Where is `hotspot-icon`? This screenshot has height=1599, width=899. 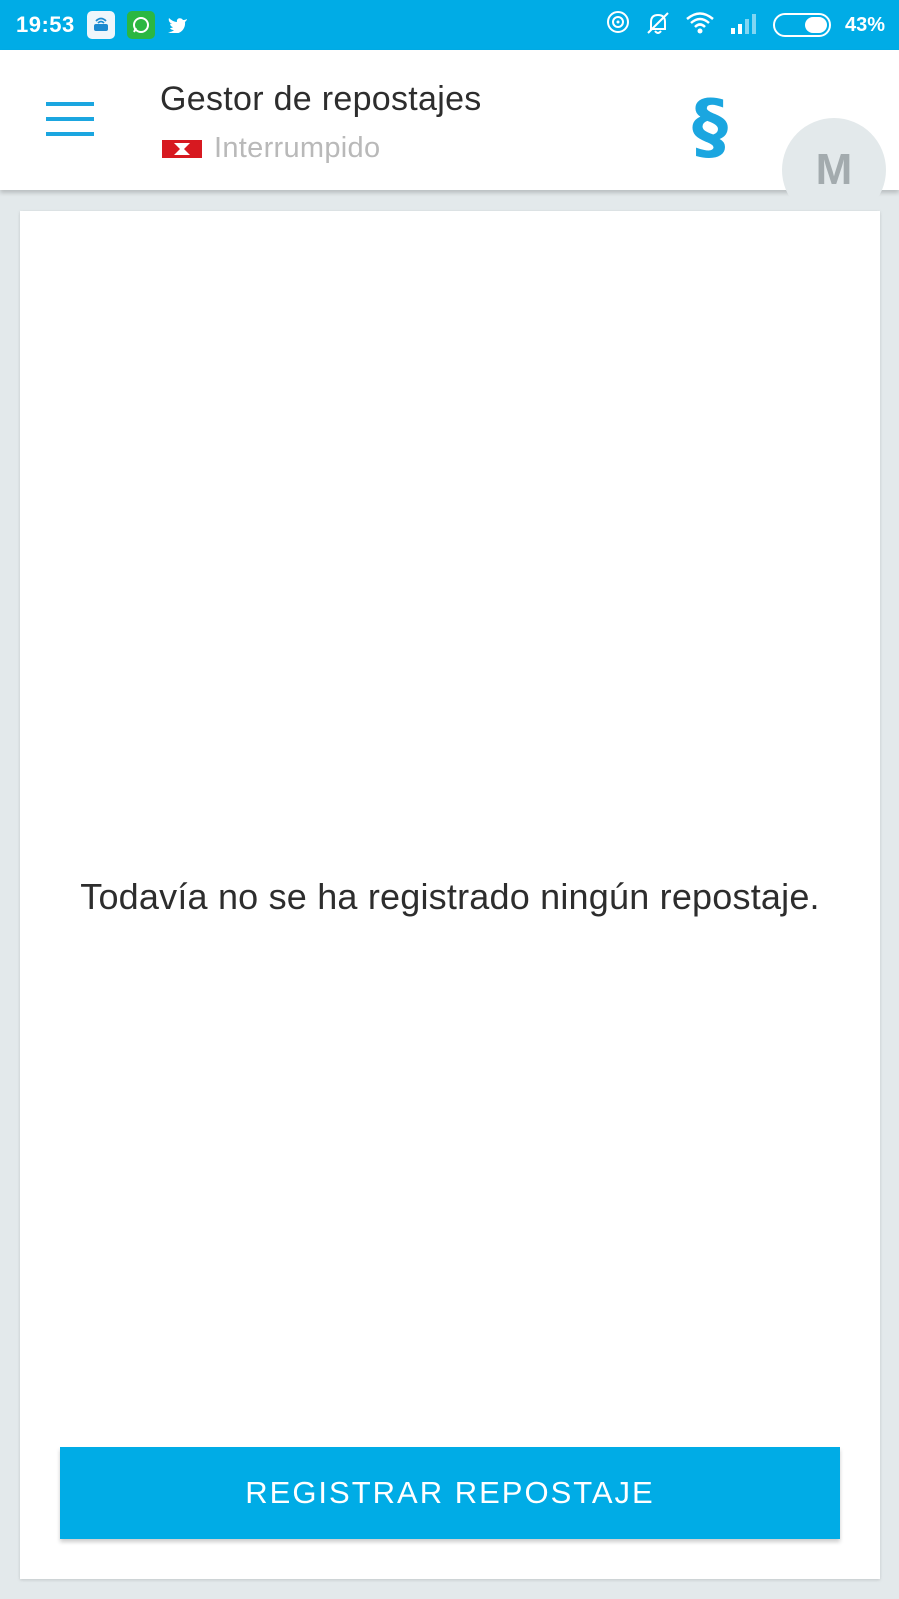
hotspot-icon is located at coordinates (618, 25).